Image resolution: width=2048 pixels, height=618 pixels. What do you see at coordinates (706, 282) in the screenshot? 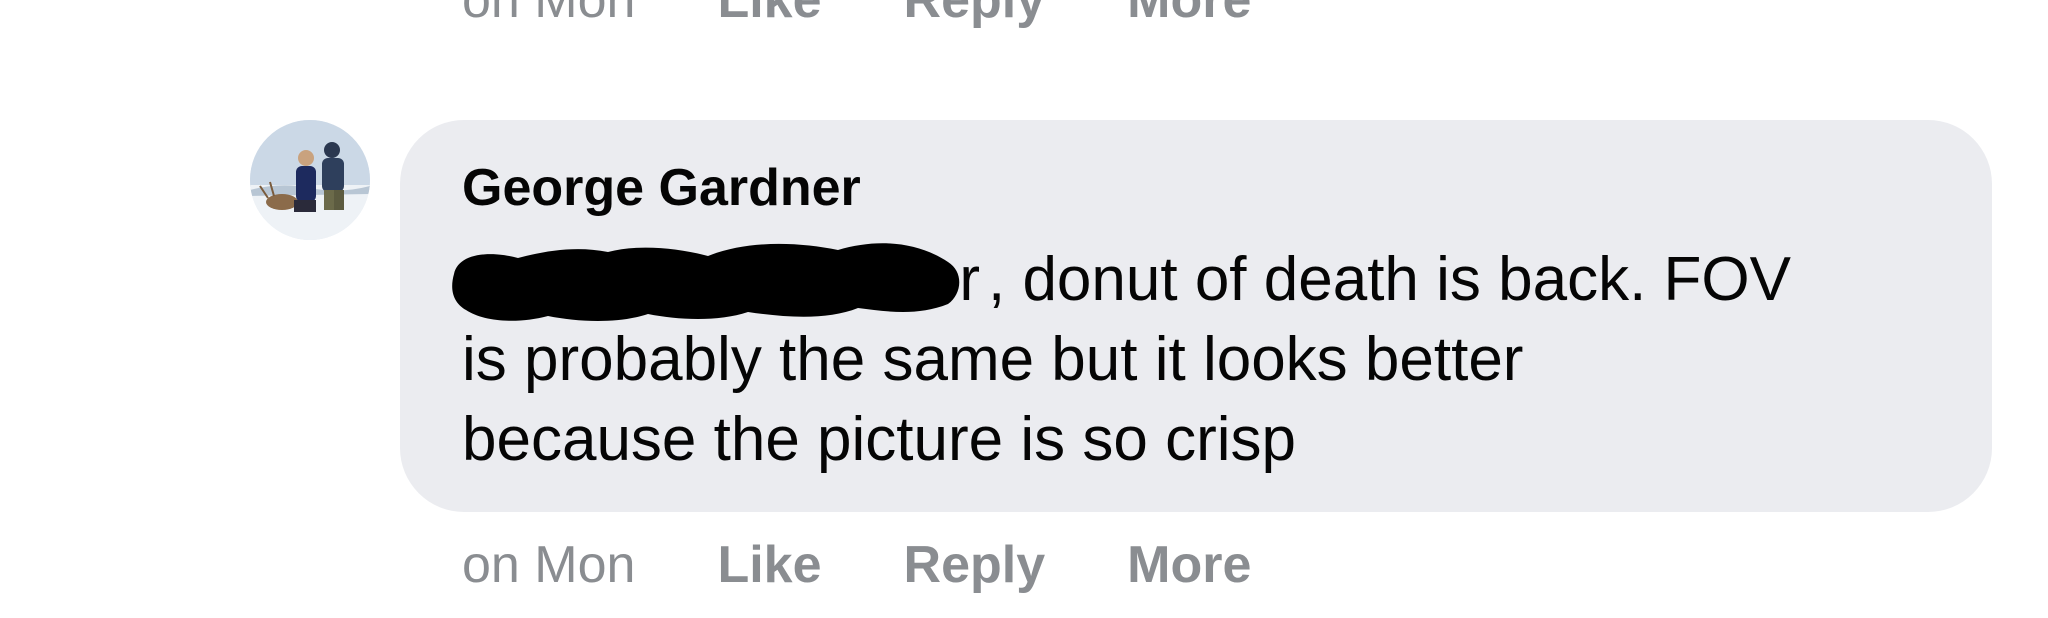
I see `redaction-scribble-icon` at bounding box center [706, 282].